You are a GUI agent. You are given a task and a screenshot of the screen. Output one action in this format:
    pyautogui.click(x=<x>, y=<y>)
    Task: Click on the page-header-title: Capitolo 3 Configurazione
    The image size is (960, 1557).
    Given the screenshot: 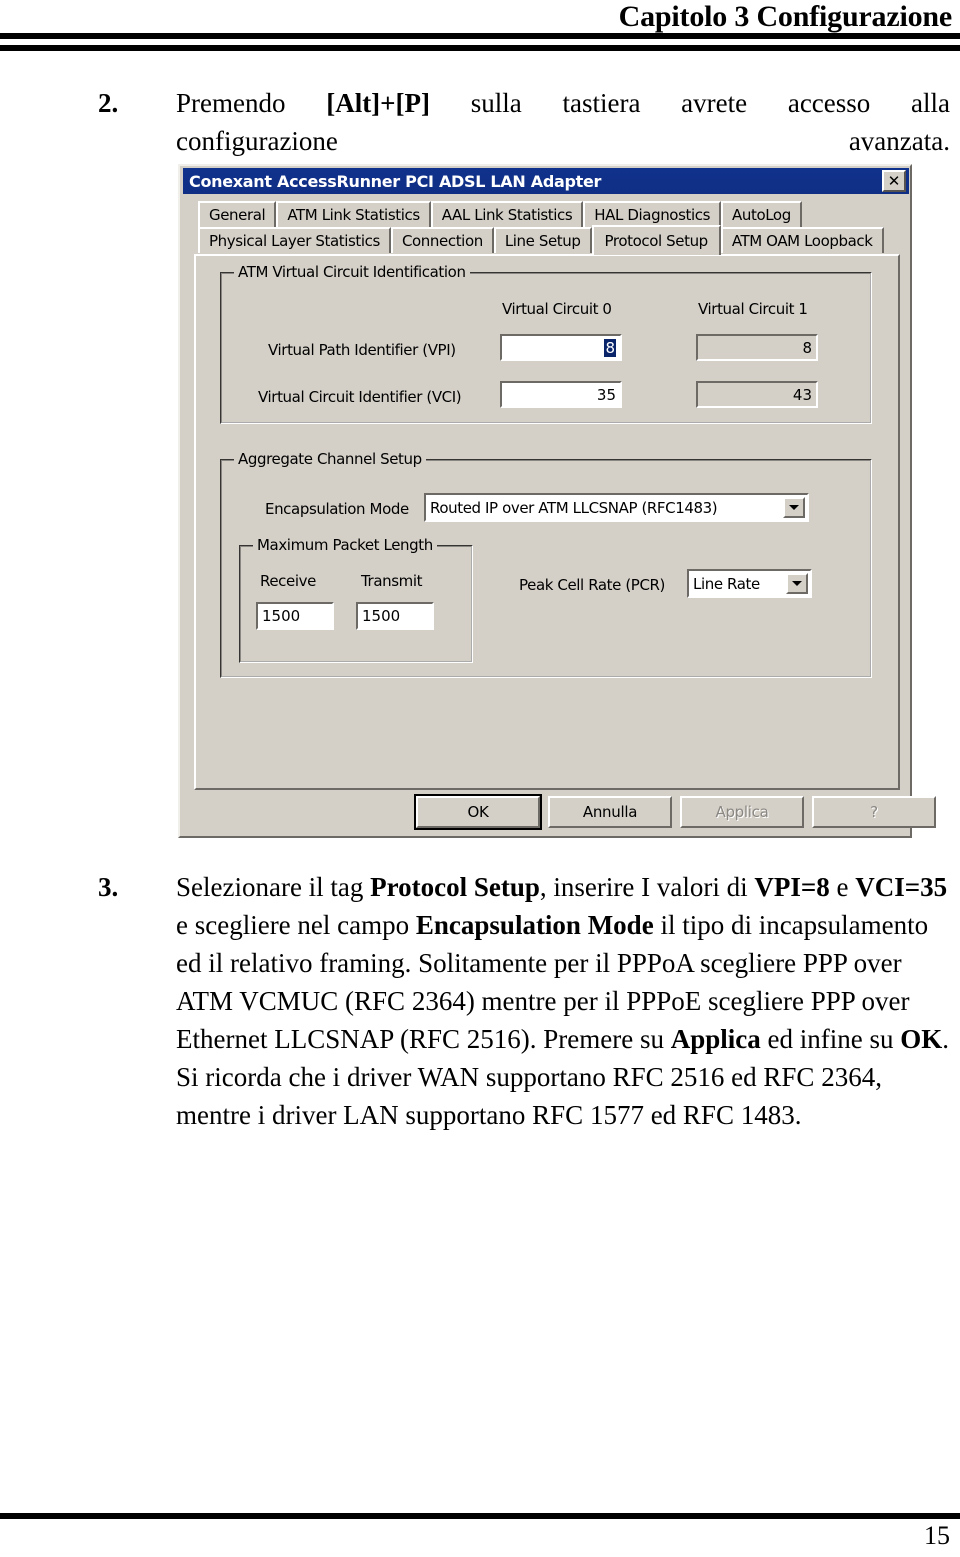 What is the action you would take?
    pyautogui.click(x=785, y=16)
    